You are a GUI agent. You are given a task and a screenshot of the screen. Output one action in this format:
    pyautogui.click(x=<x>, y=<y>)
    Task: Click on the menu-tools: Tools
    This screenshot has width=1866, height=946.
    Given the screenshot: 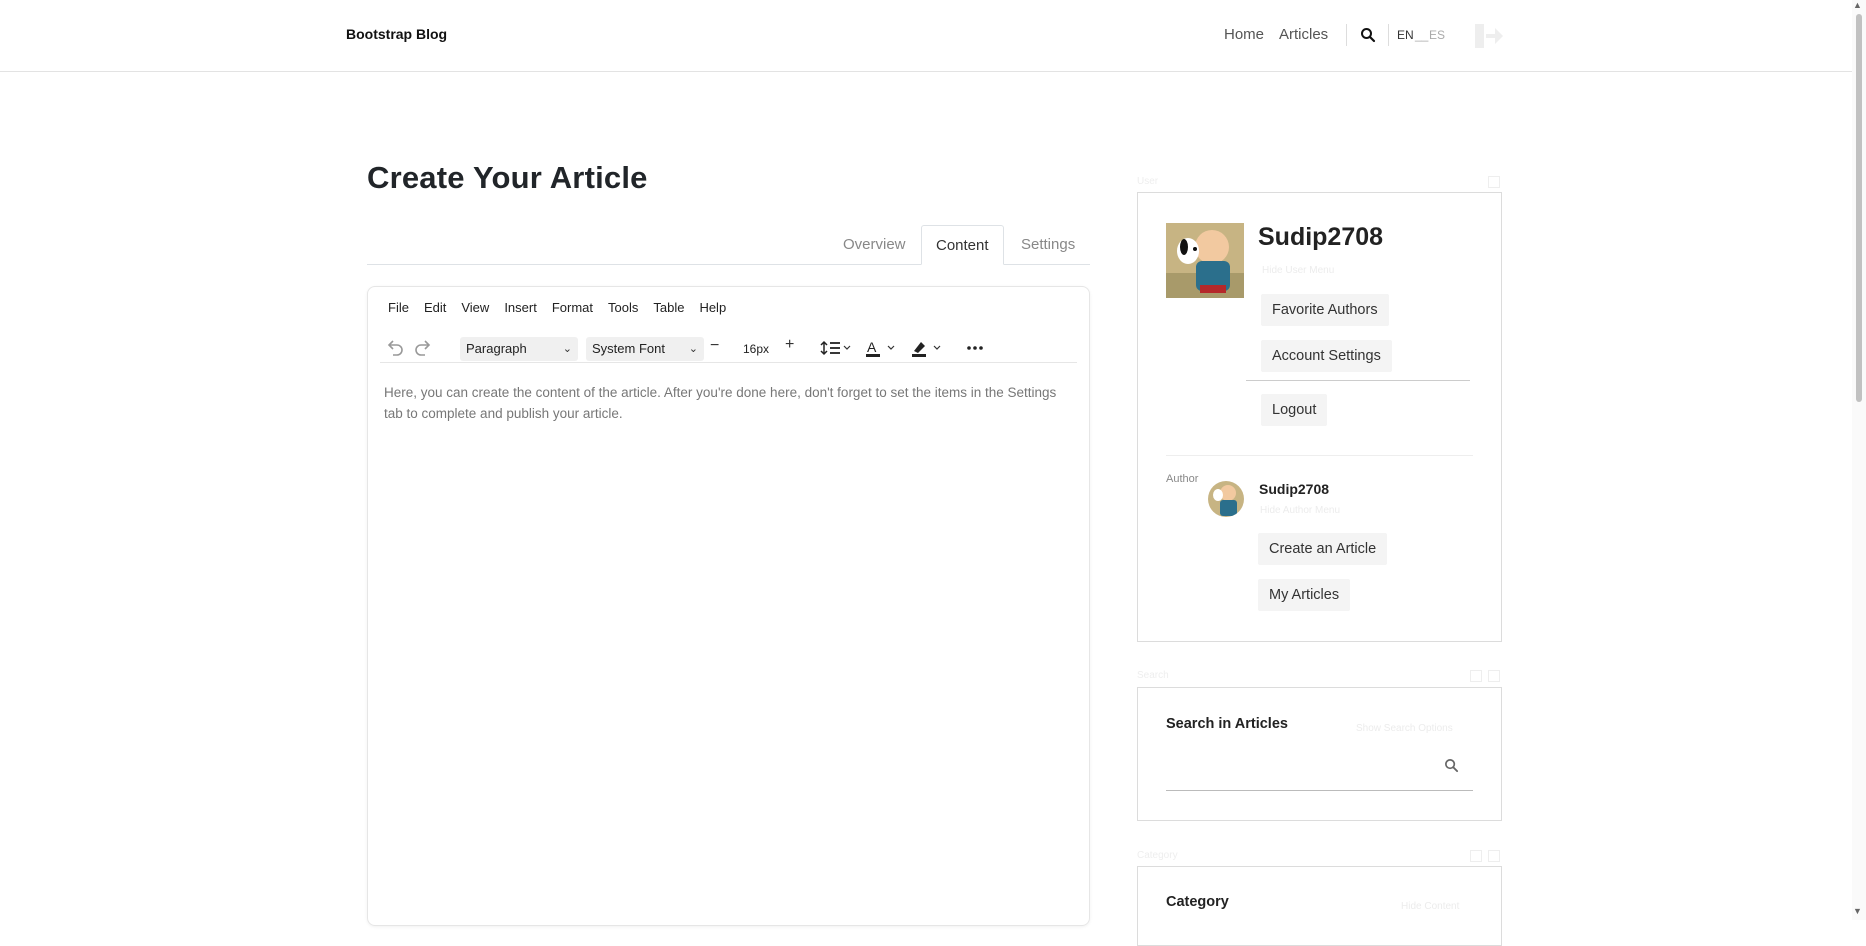 What is the action you would take?
    pyautogui.click(x=623, y=307)
    